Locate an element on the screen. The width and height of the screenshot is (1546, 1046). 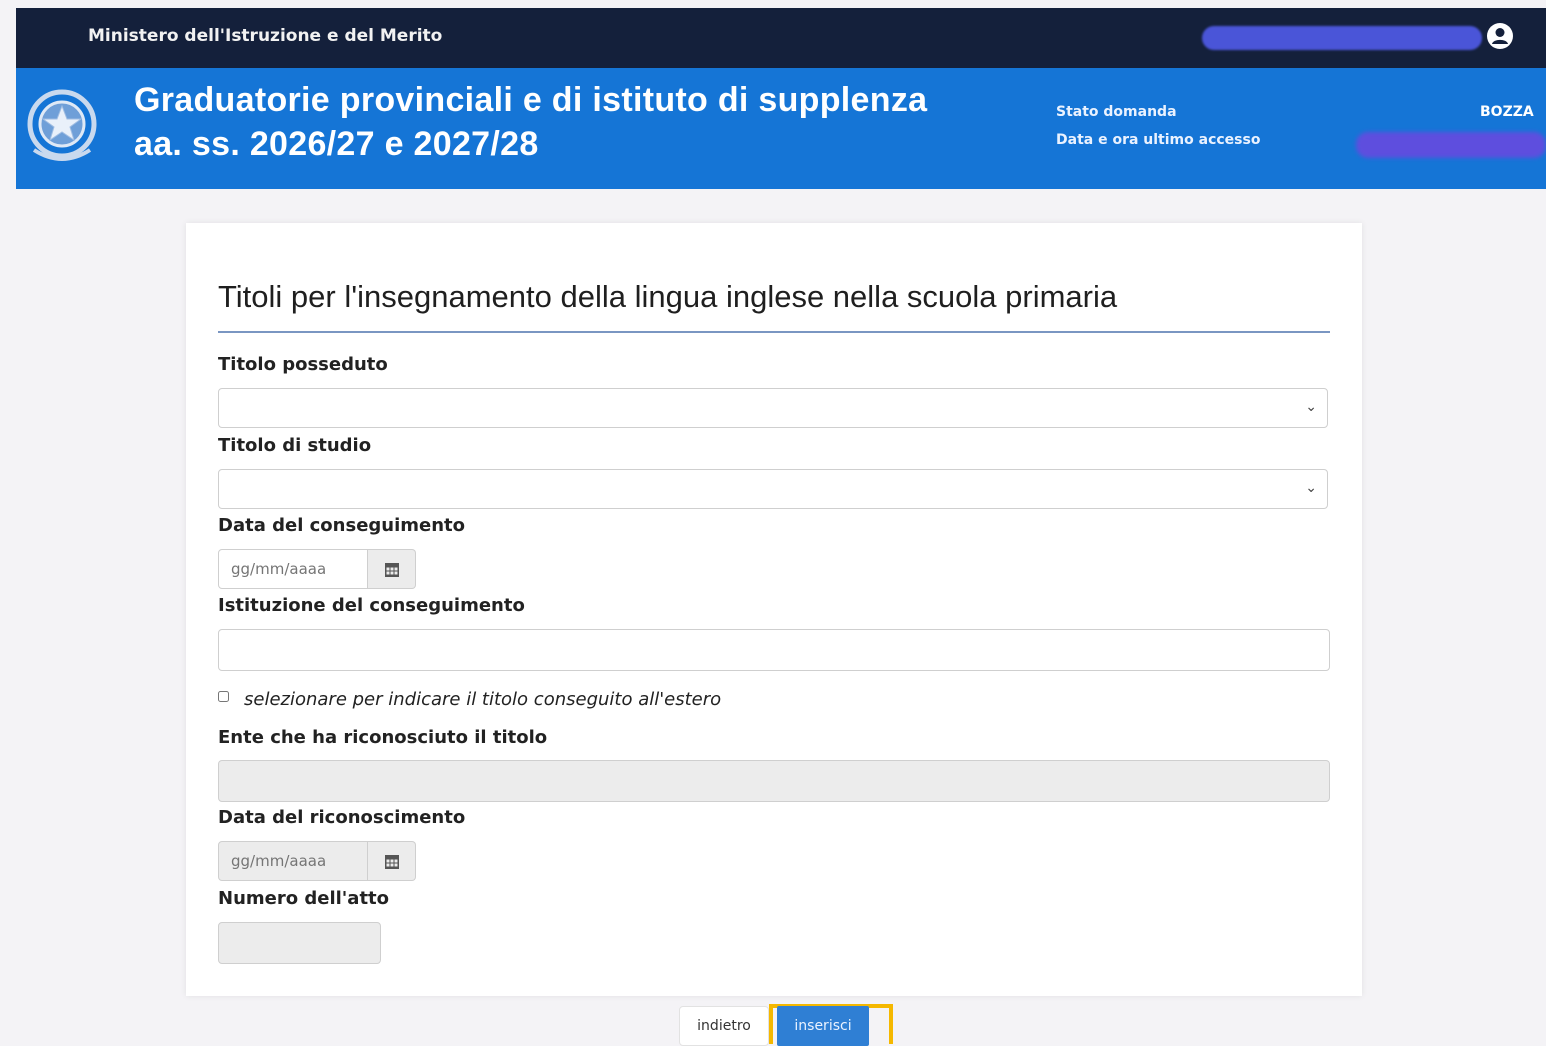
user-circle-icon is located at coordinates (1500, 36).